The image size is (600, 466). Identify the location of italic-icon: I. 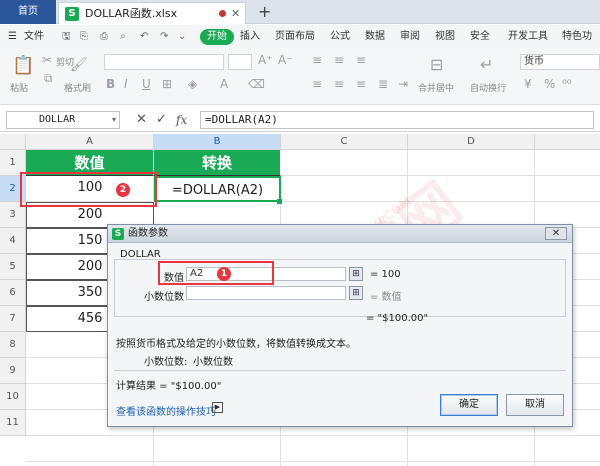
(126, 84).